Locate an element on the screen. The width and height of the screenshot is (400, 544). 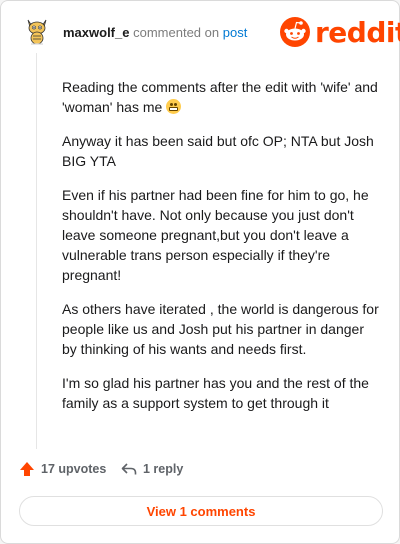
comment-header: maxwolf_e commented on post reddit is located at coordinates (210, 33).